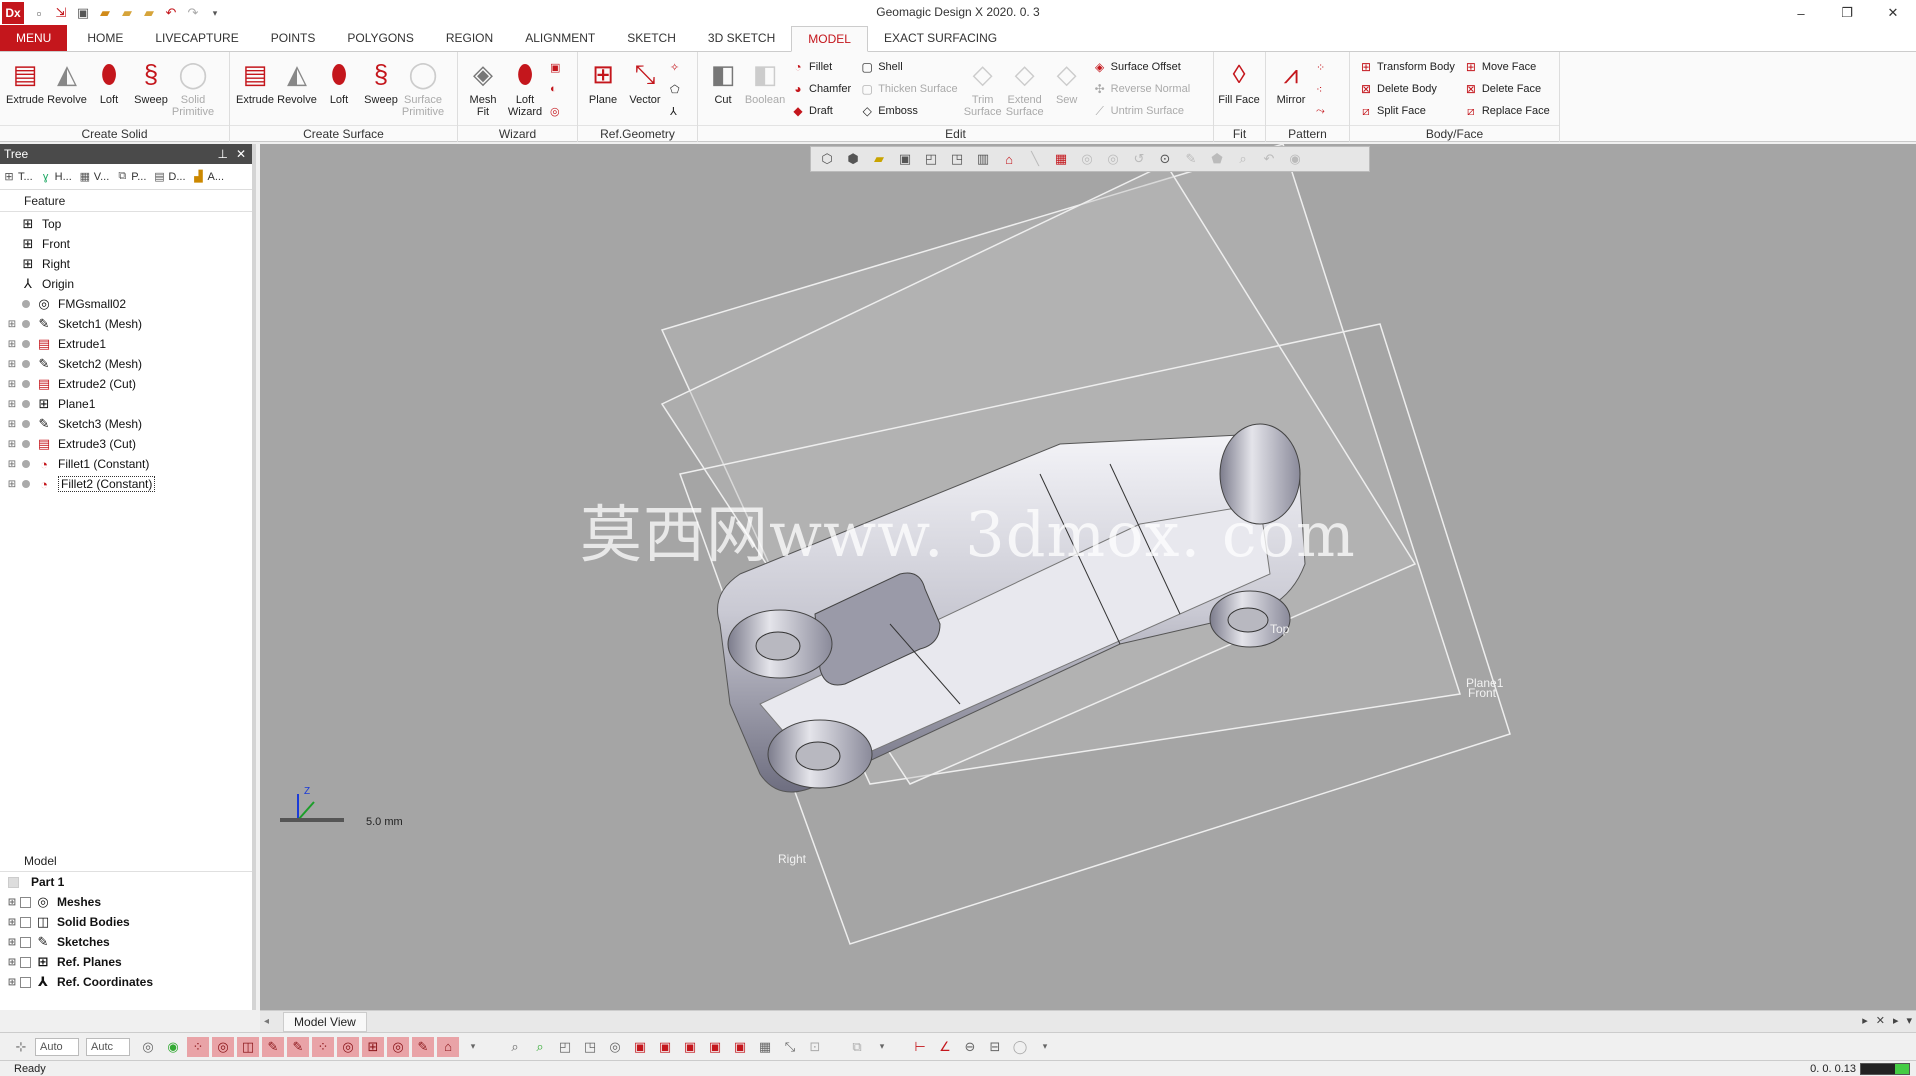 This screenshot has height=1076, width=1916. Describe the element at coordinates (149, 13) in the screenshot. I see `folder-open-icon: ▰` at that location.